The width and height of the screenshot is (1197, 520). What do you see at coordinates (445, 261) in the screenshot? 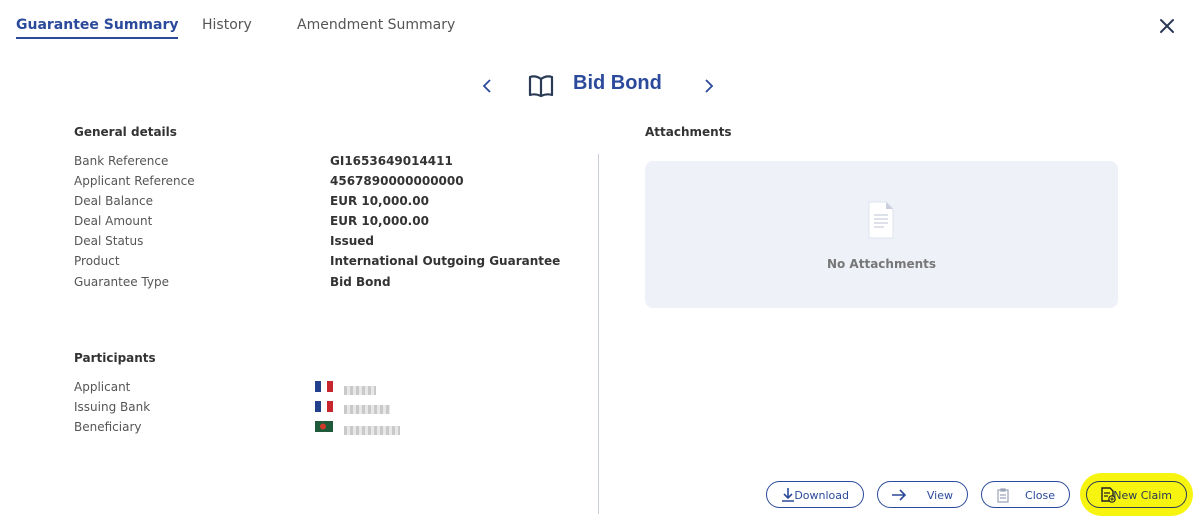
I see `value-product: International Outgoing Guarantee` at bounding box center [445, 261].